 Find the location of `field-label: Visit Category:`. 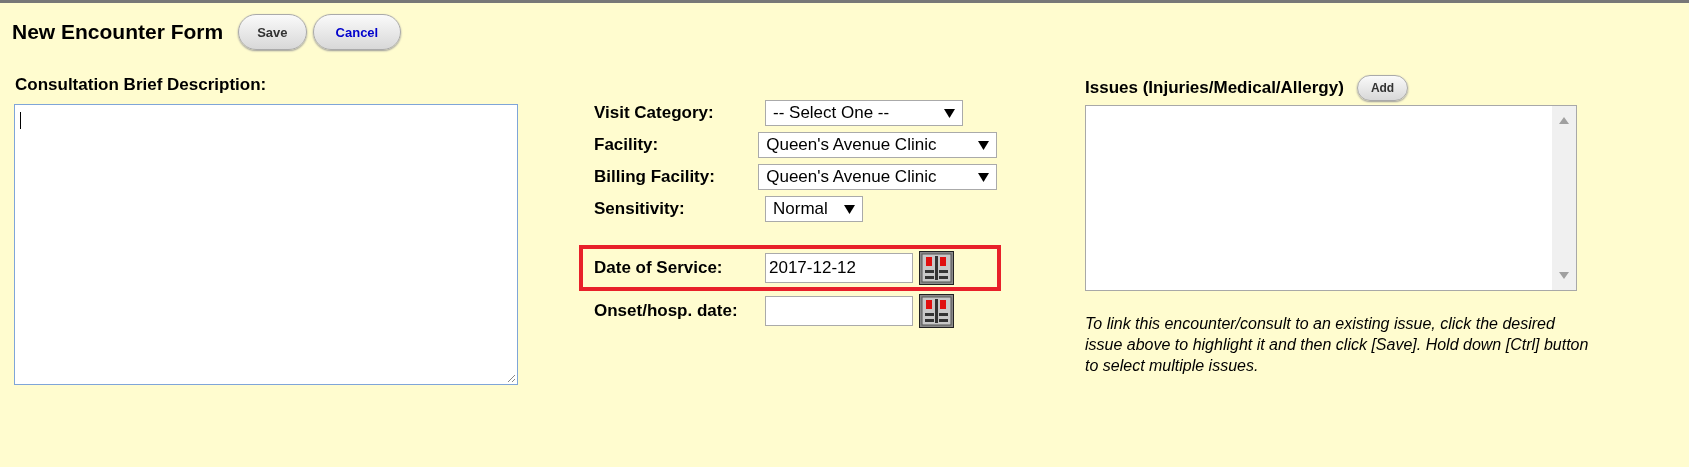

field-label: Visit Category: is located at coordinates (654, 113).